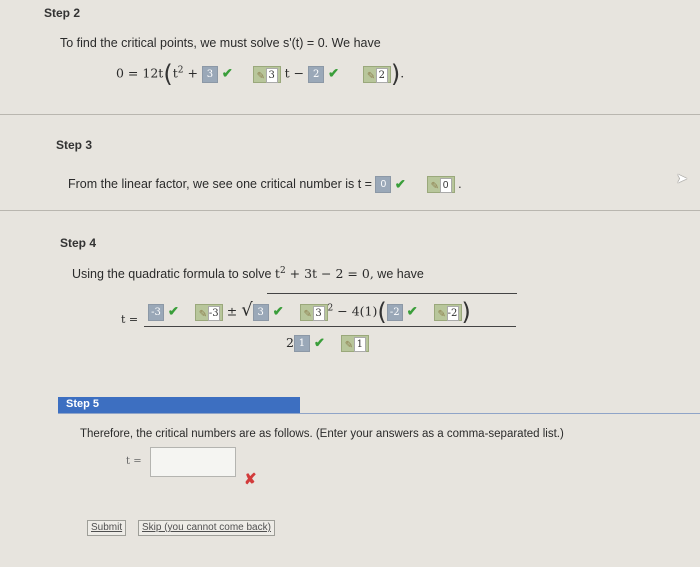 This screenshot has height=567, width=700. Describe the element at coordinates (250, 479) in the screenshot. I see `cross-icon: ✘` at that location.